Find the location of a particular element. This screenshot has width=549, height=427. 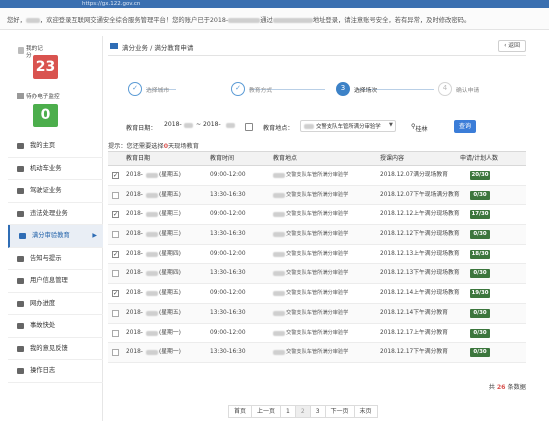

total-count: 共 26 条数据 is located at coordinates (507, 387).